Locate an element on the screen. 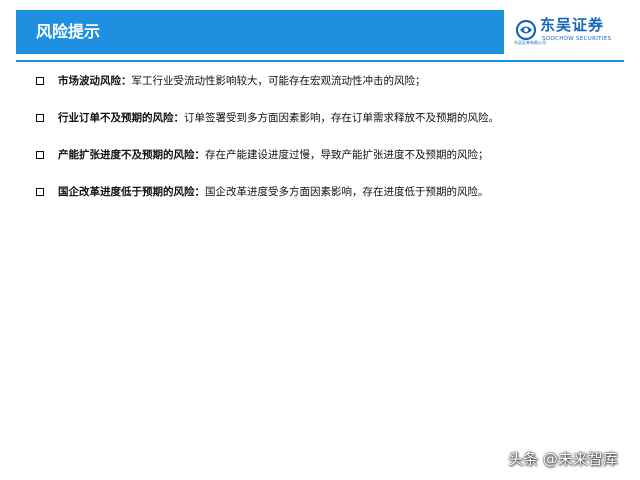  risk-body: 国企改革进度受多方面因素影响，存在进度低于预期的风险。 is located at coordinates (347, 192).